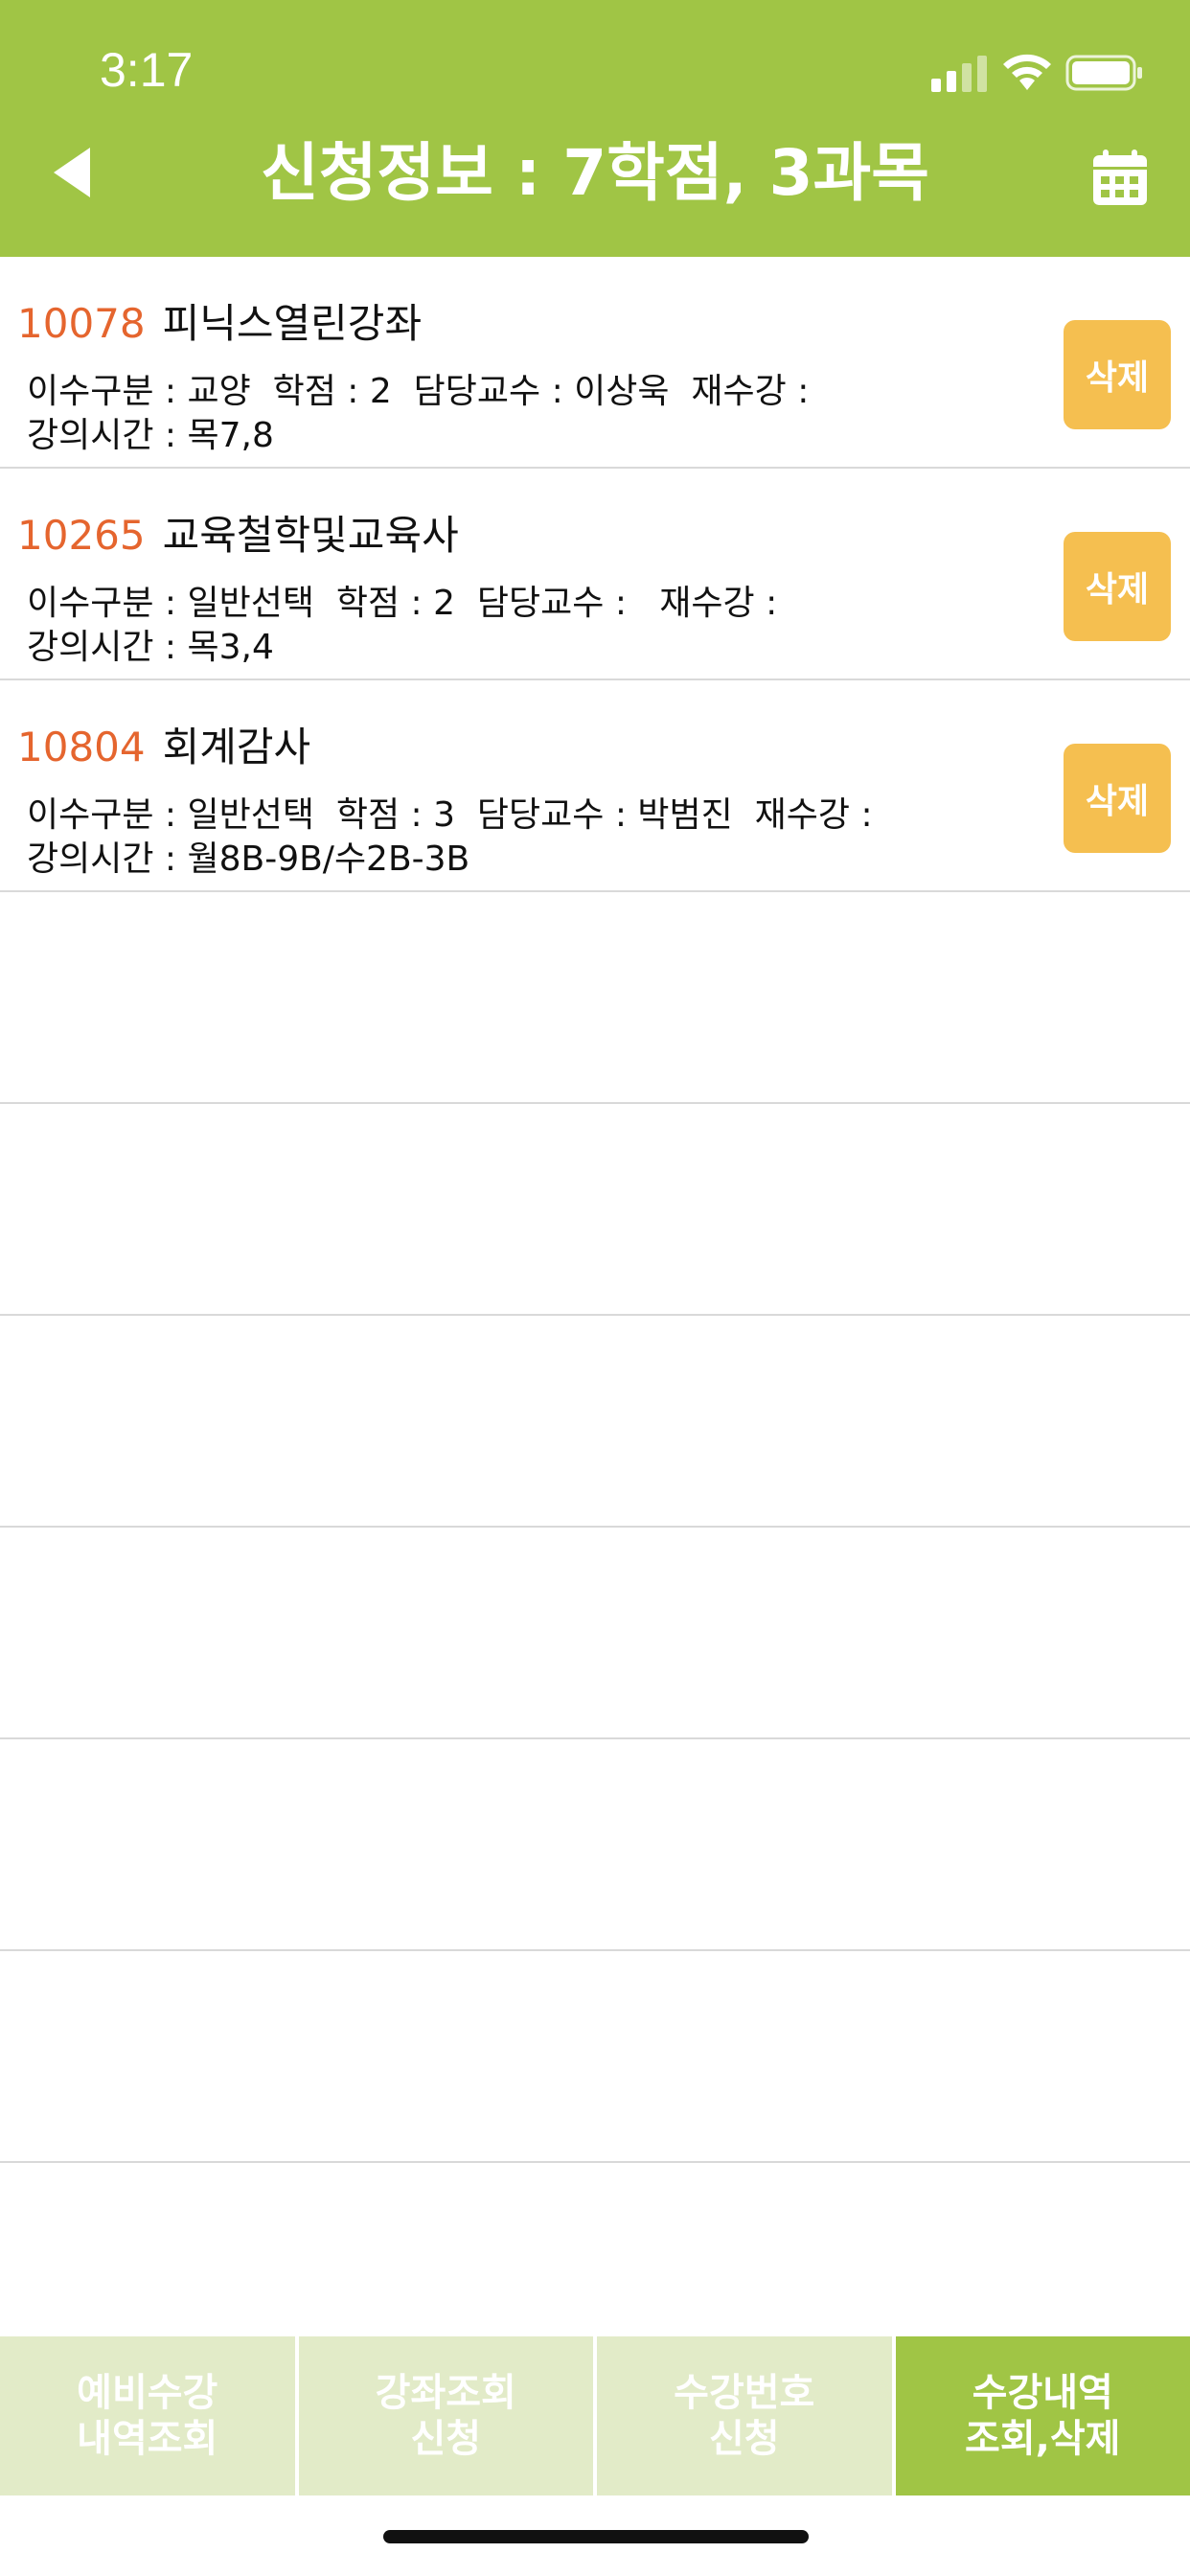 This screenshot has height=2576, width=1190. What do you see at coordinates (1042, 2416) in the screenshot?
I see `tab-registration-history: 수강내역 조회,삭제` at bounding box center [1042, 2416].